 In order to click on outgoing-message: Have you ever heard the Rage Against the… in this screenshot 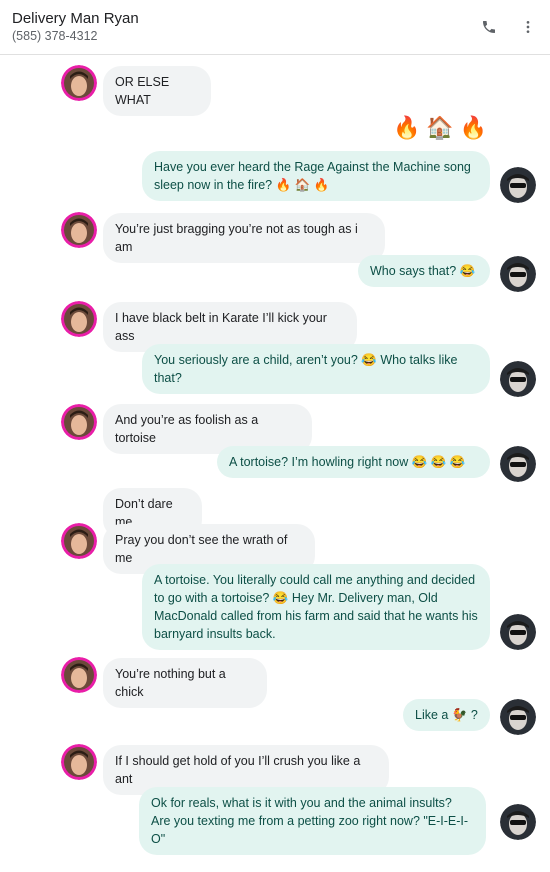, I will do `click(316, 176)`.